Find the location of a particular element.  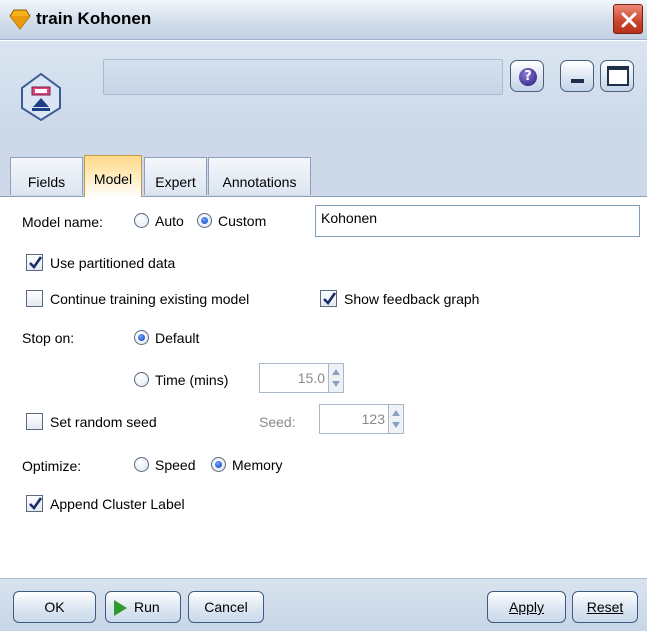

model-name-label: Model name: is located at coordinates (62, 222).